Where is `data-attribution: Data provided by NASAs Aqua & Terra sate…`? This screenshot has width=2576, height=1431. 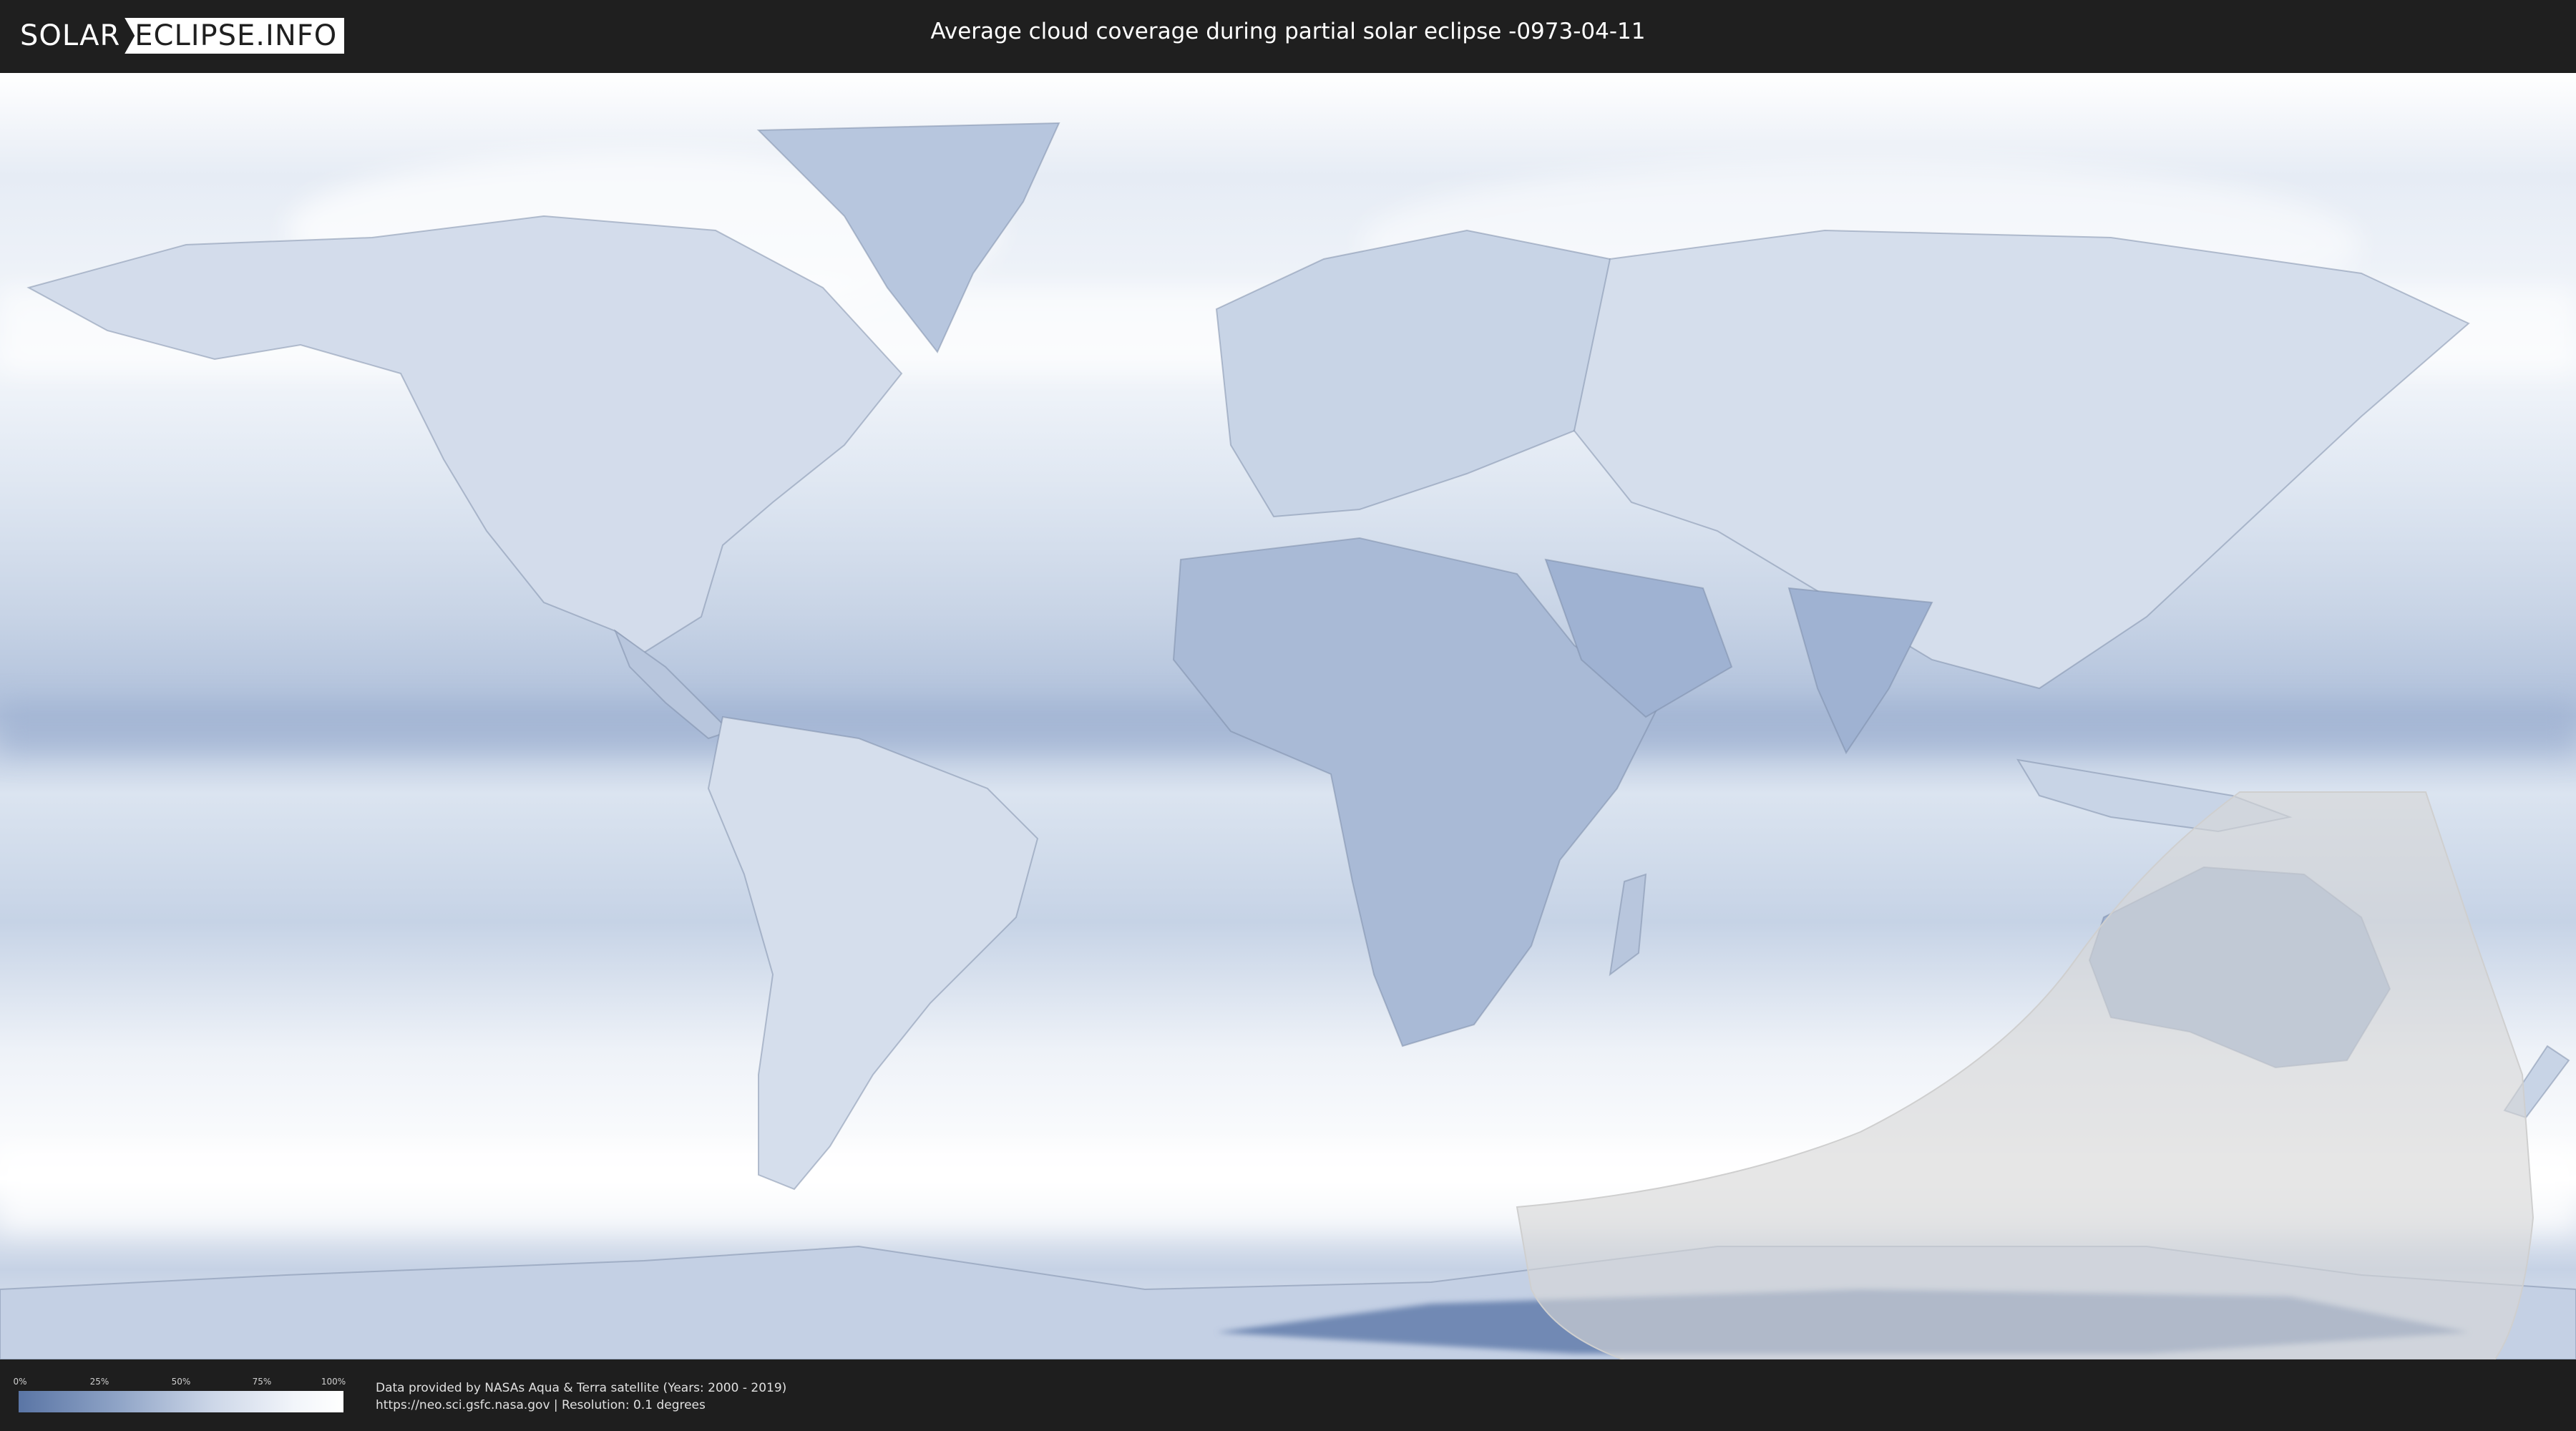
data-attribution: Data provided by NASAs Aqua & Terra sate… is located at coordinates (581, 1396).